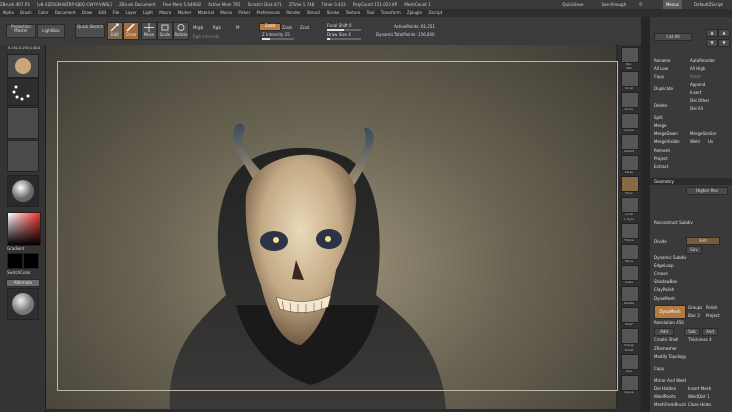 This screenshot has width=732, height=412. What do you see at coordinates (697, 84) in the screenshot?
I see `append-button: Append` at bounding box center [697, 84].